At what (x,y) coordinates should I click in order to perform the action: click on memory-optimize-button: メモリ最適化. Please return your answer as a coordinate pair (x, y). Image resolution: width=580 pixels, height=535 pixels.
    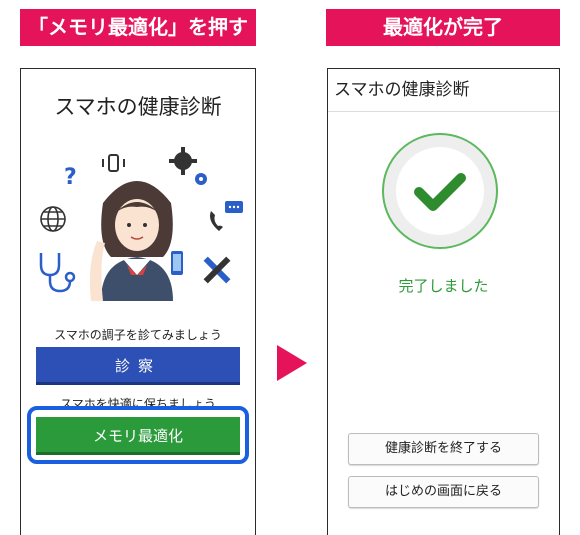
    Looking at the image, I should click on (138, 436).